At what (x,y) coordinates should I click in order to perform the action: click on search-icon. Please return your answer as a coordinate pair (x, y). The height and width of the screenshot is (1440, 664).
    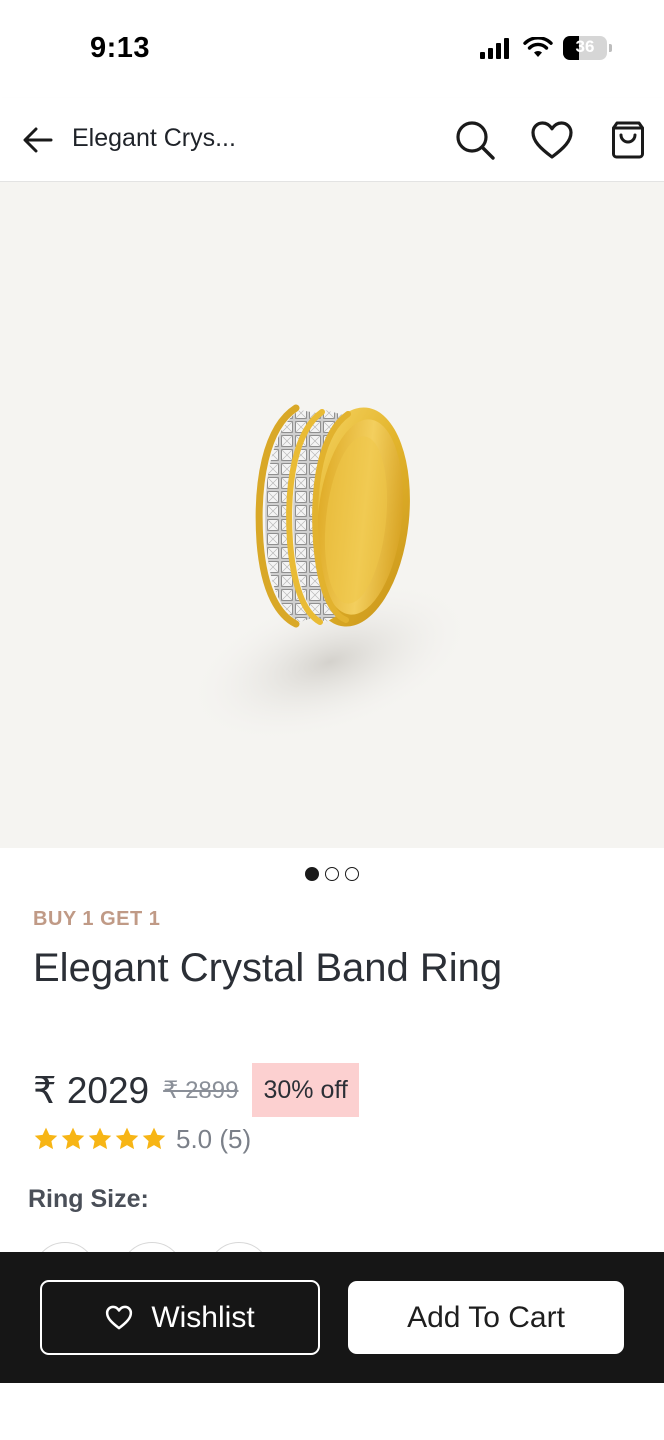
    Looking at the image, I should click on (475, 140).